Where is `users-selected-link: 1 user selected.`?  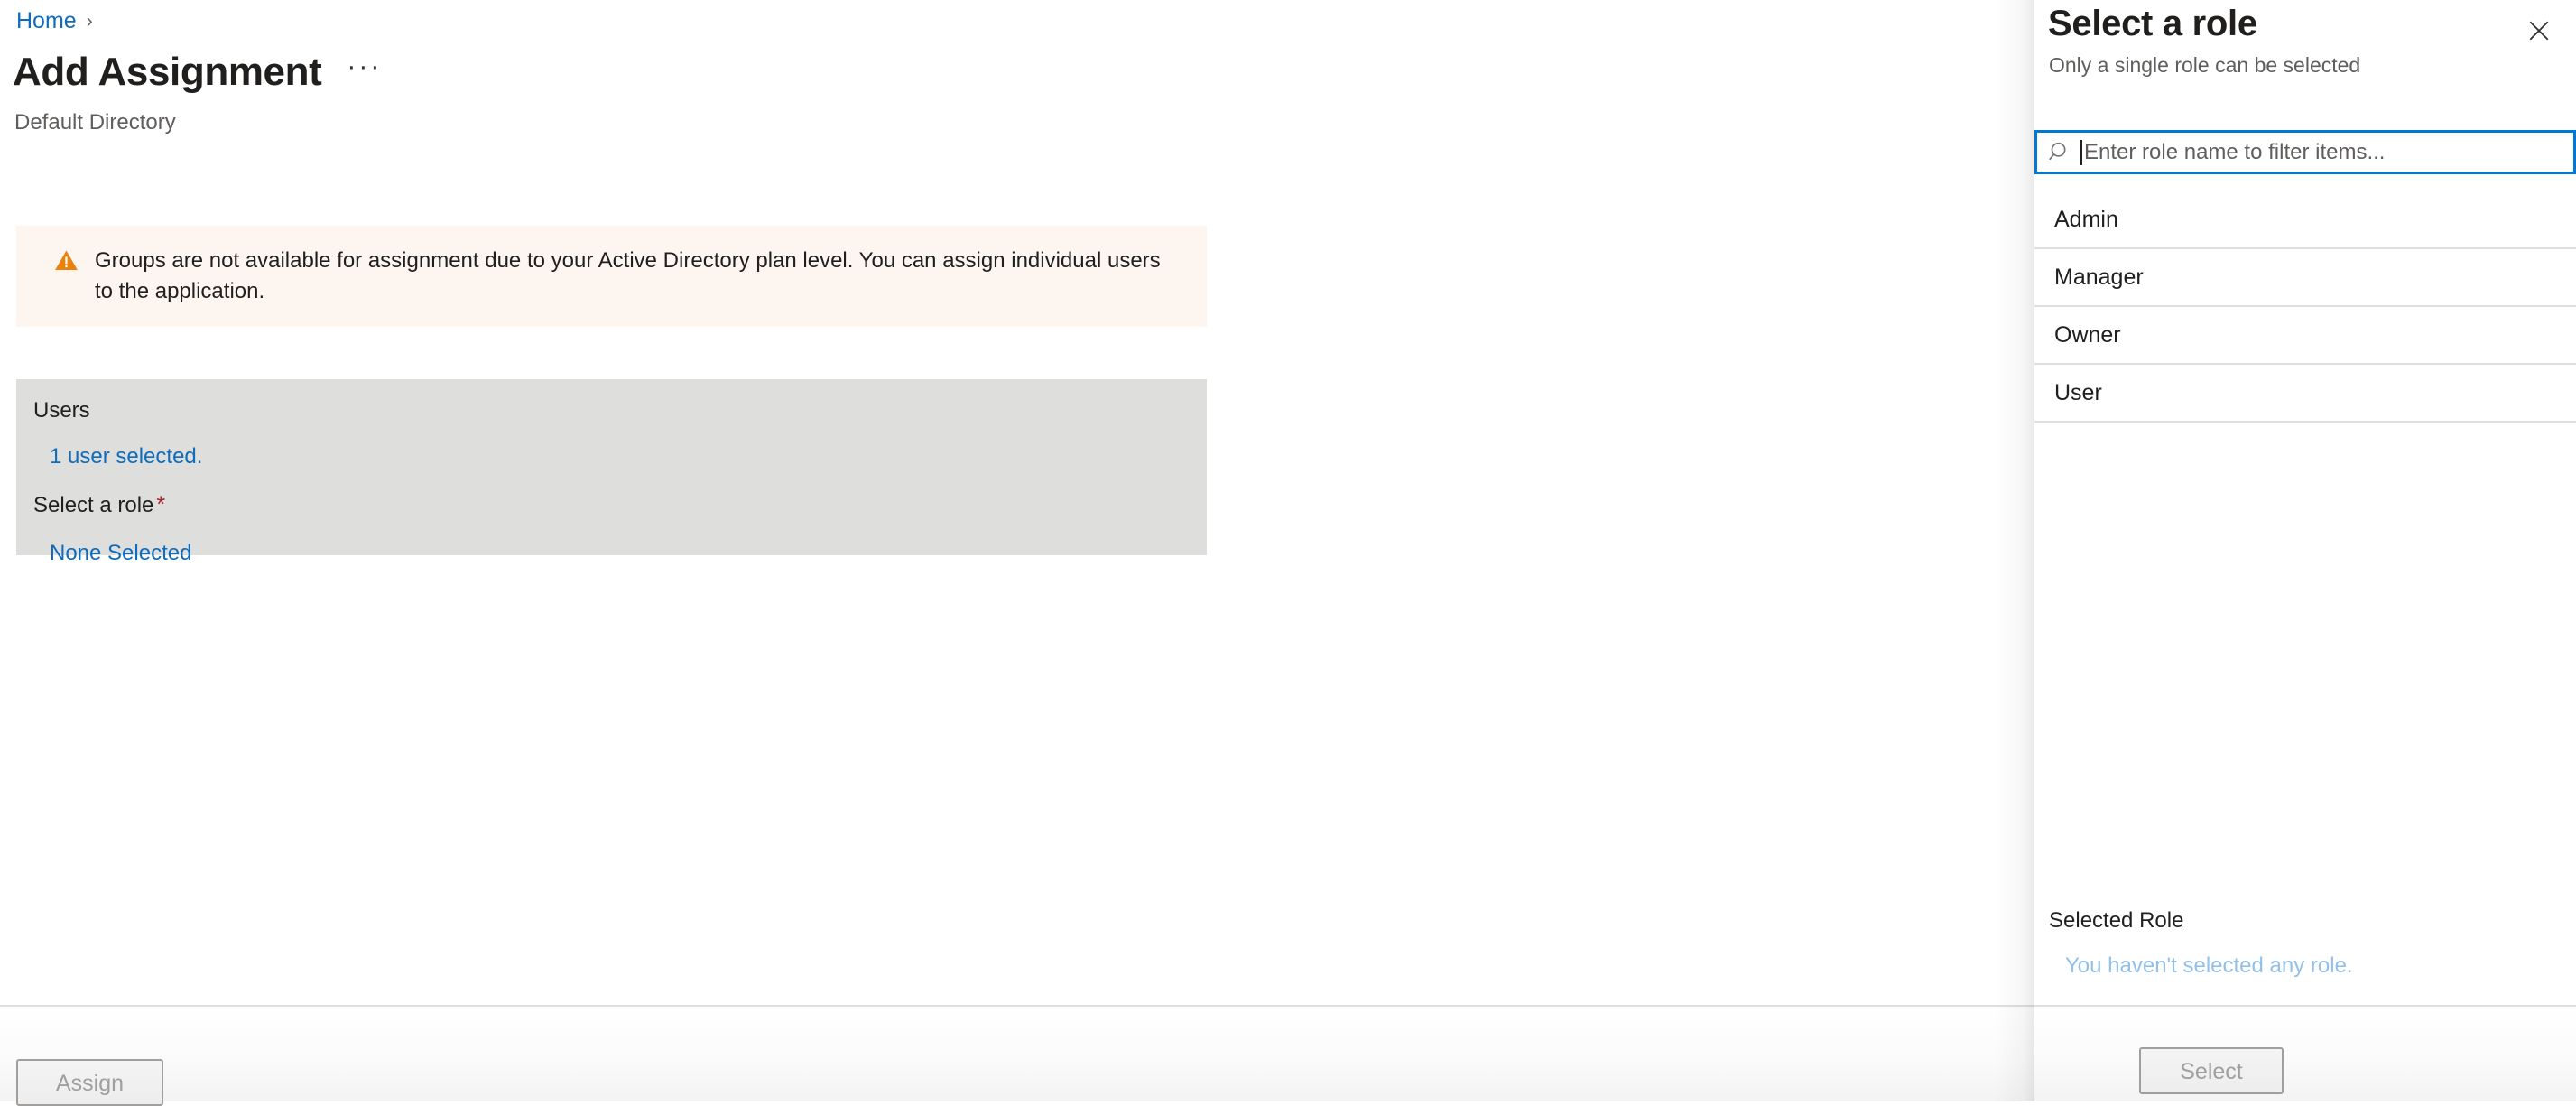
users-selected-link: 1 user selected. is located at coordinates (109, 456).